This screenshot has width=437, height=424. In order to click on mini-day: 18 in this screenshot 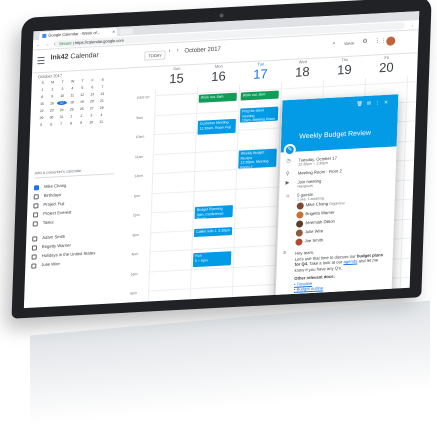, I will do `click(72, 102)`.